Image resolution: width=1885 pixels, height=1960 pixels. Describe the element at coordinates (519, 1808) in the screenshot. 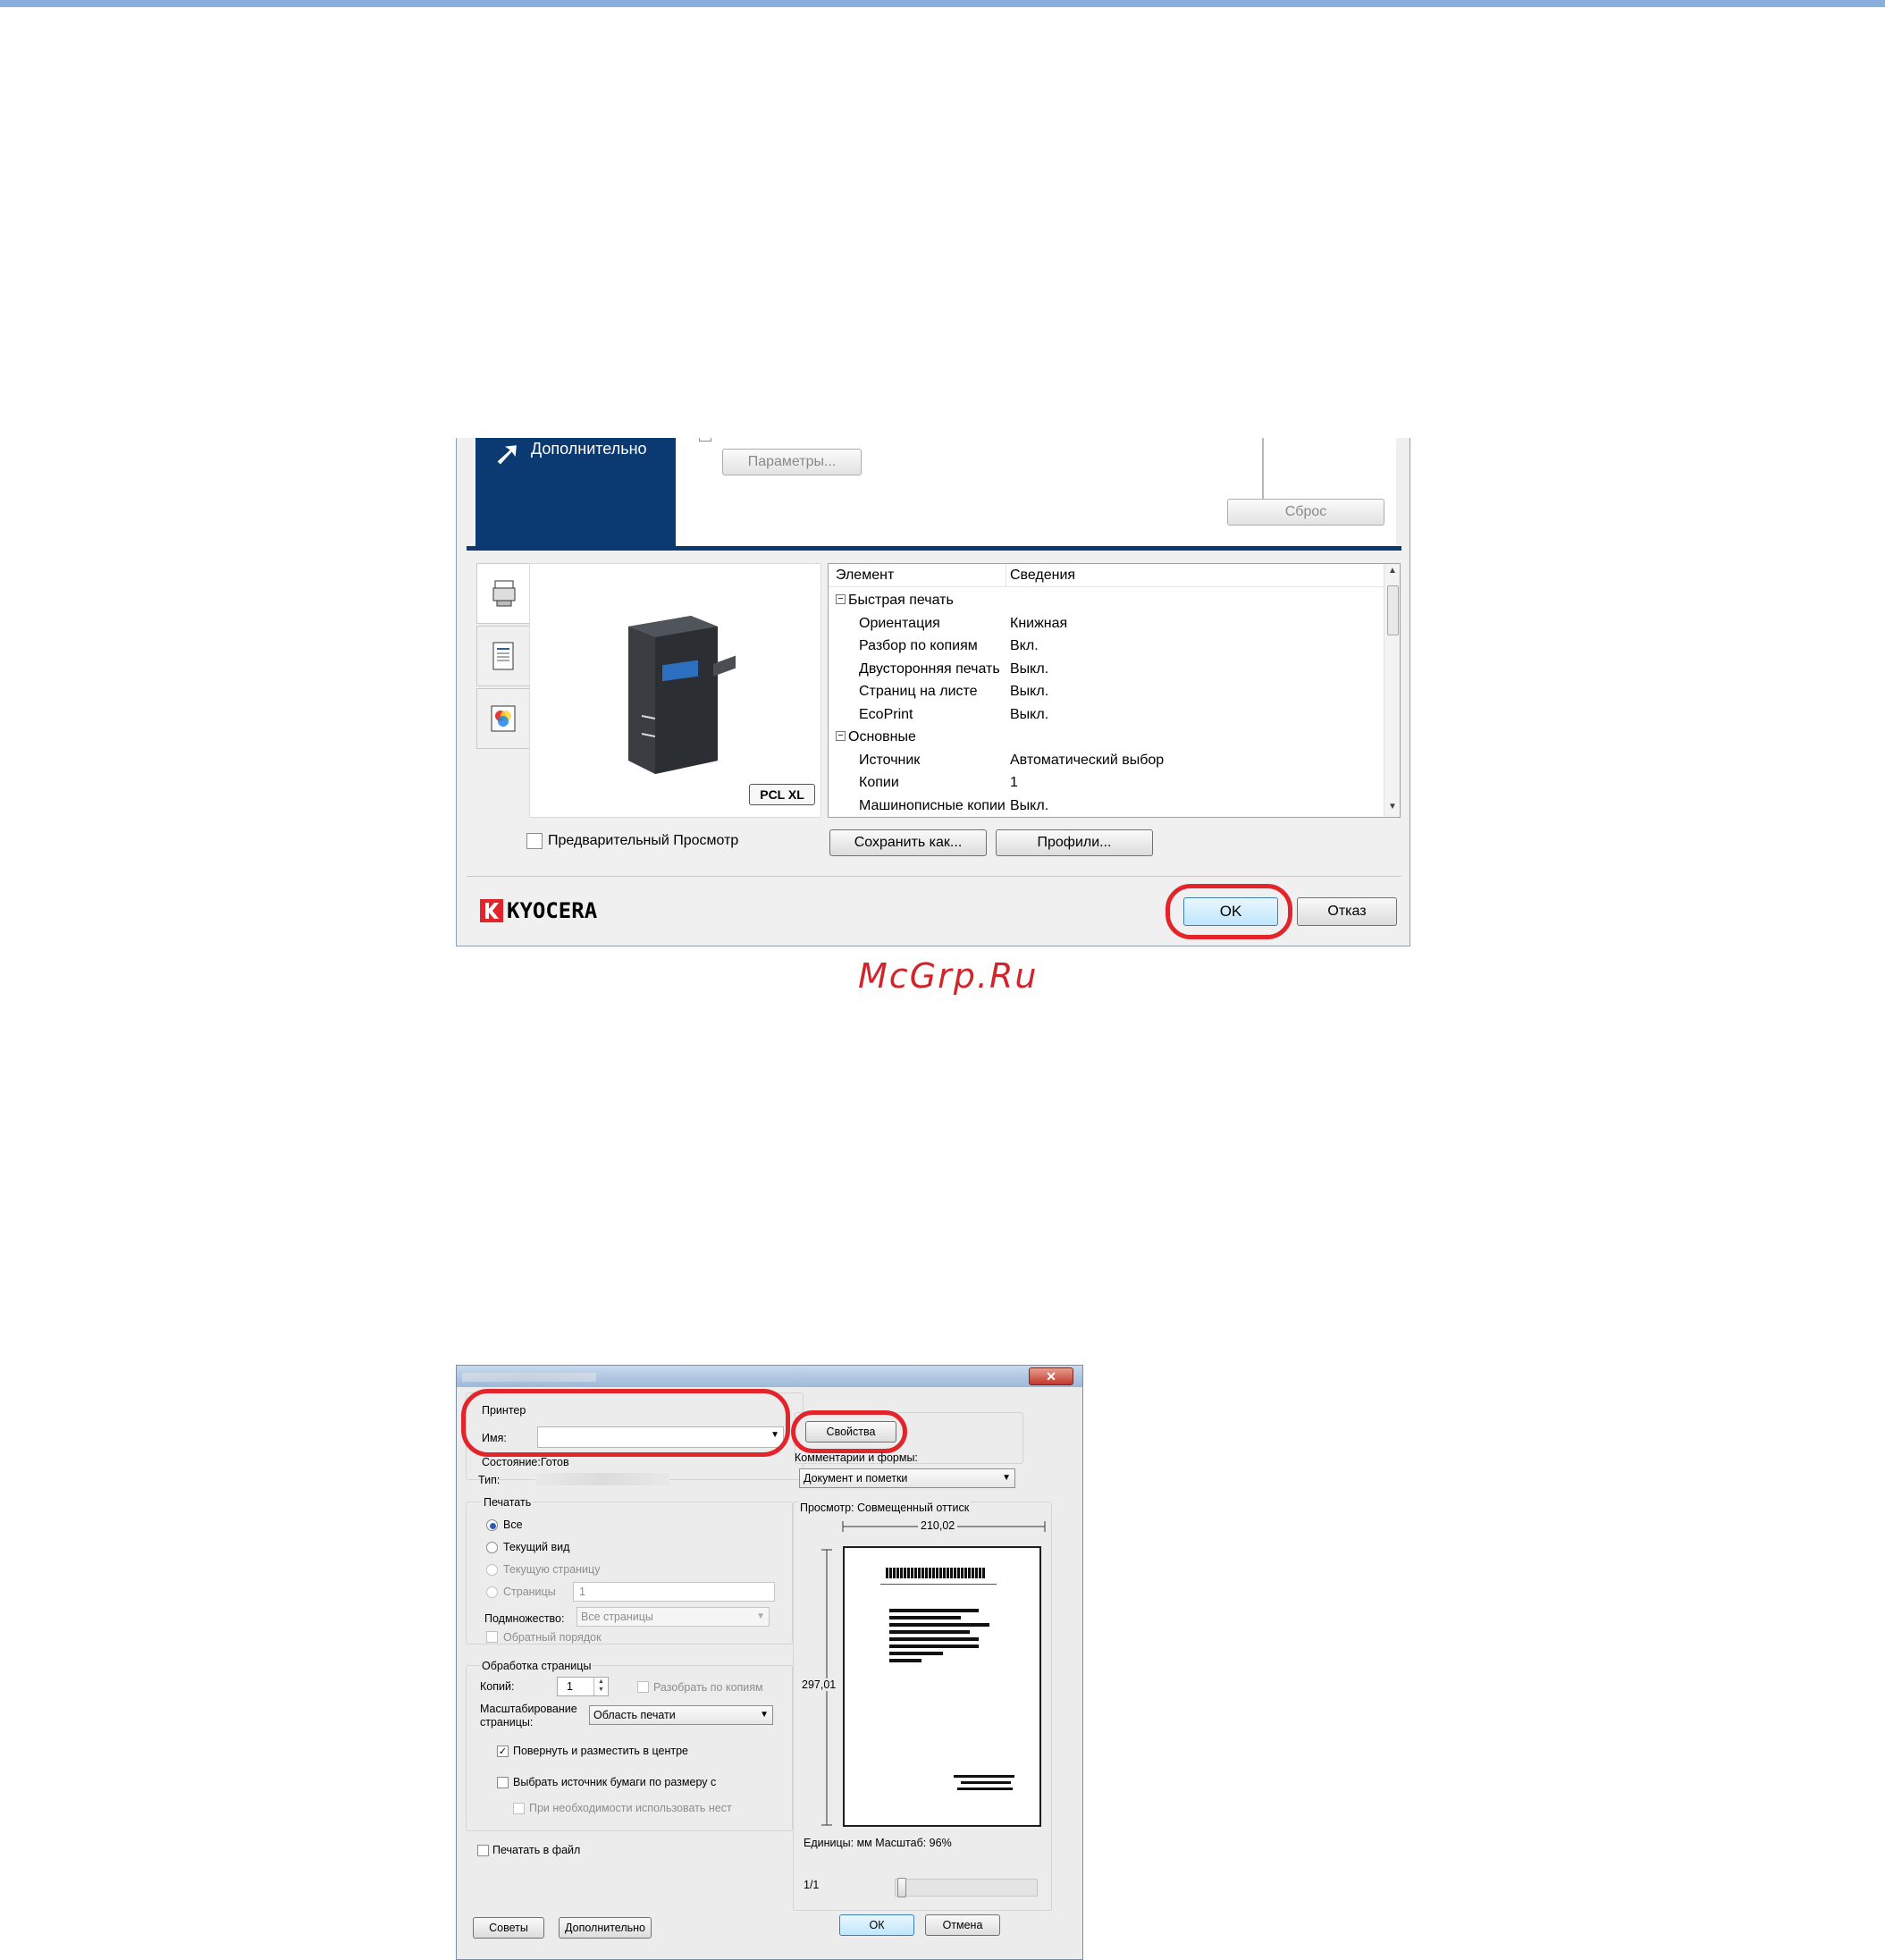

I see `pdf-page-size-checkbox` at that location.